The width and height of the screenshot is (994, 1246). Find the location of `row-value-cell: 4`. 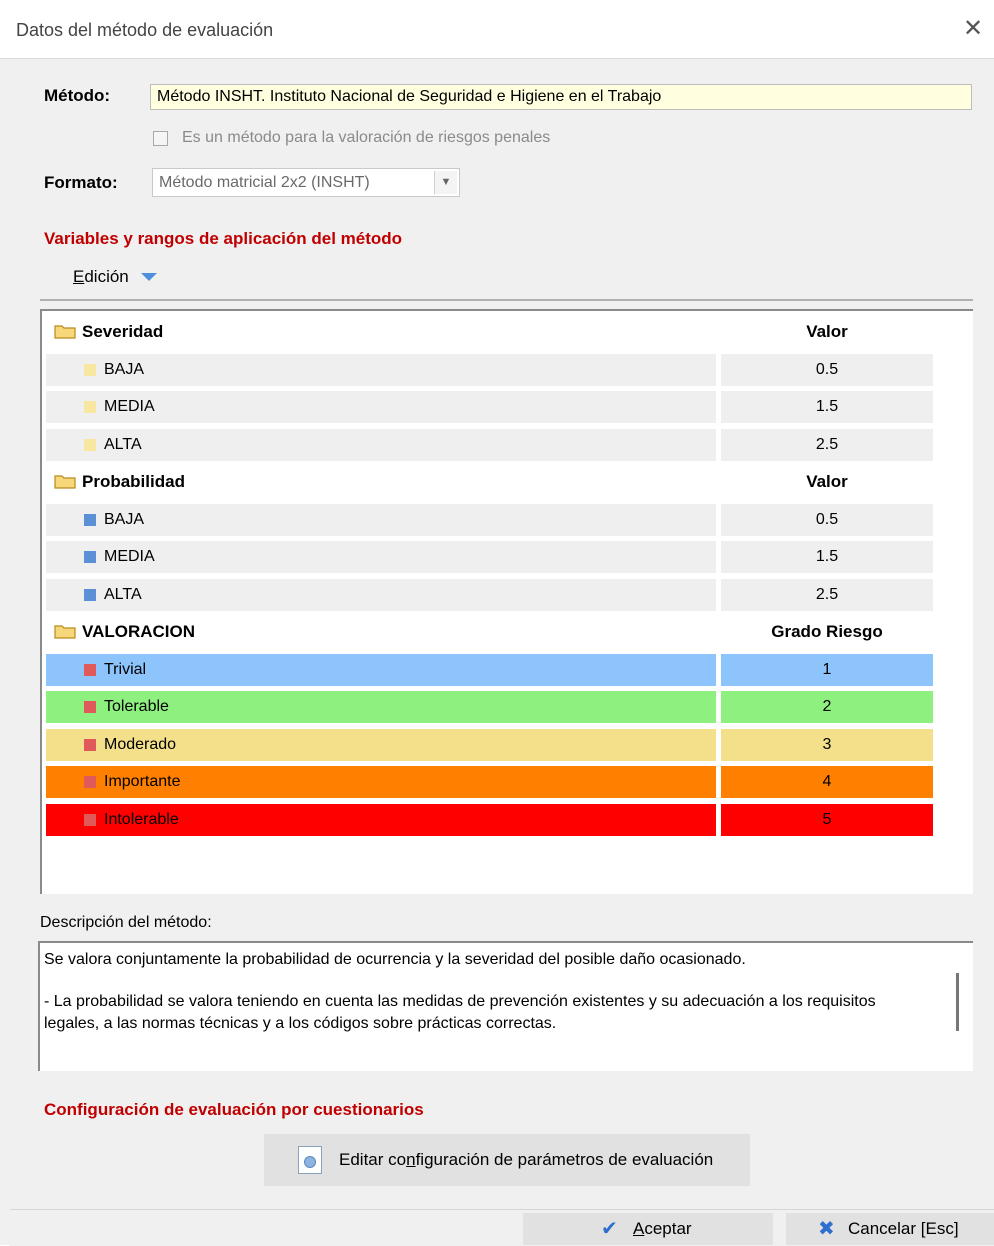

row-value-cell: 4 is located at coordinates (827, 782).